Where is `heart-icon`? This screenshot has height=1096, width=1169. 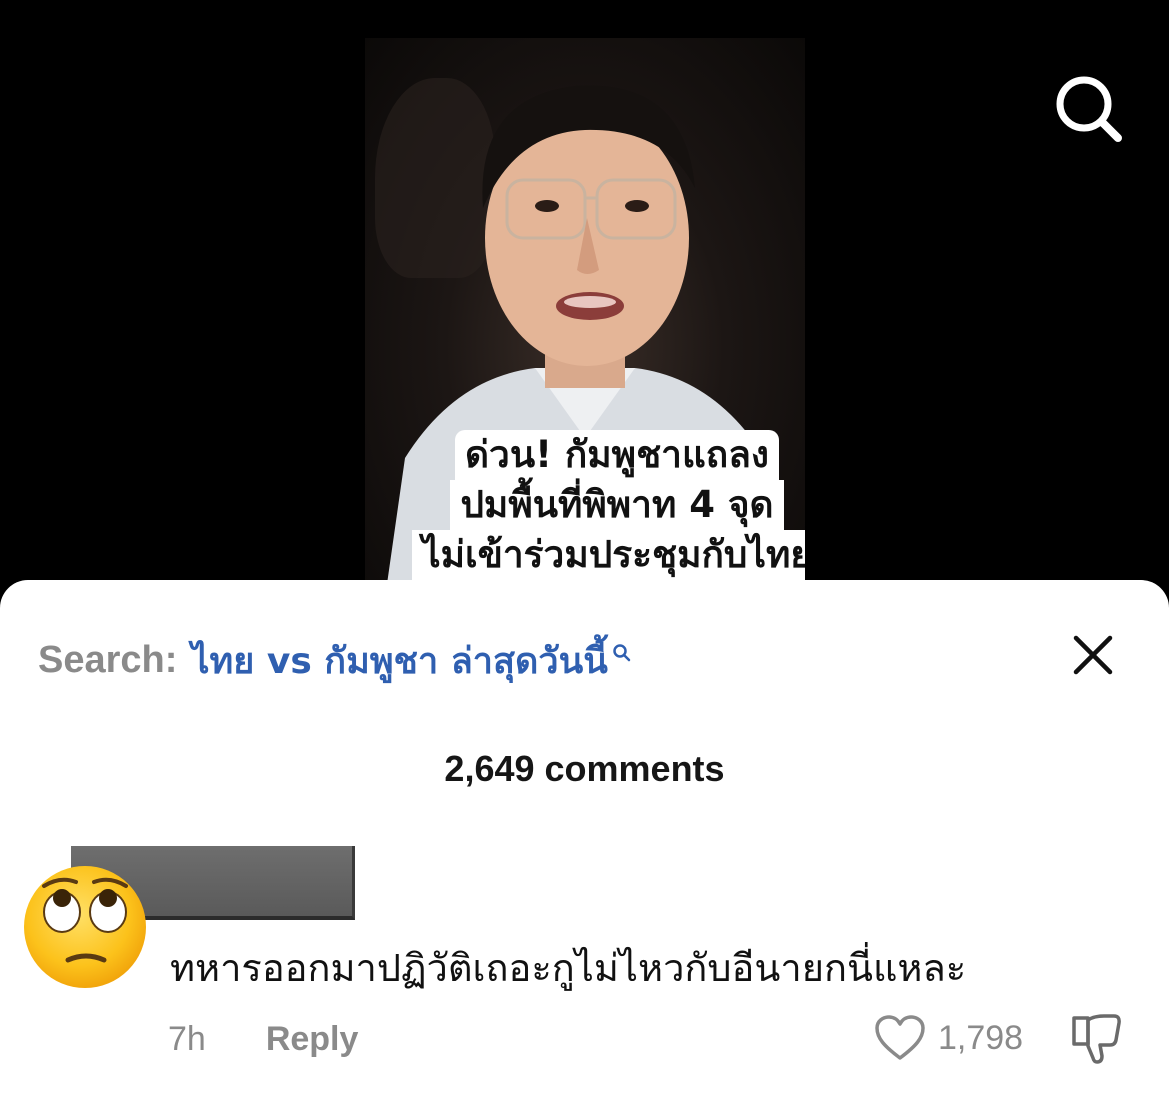 heart-icon is located at coordinates (900, 1038).